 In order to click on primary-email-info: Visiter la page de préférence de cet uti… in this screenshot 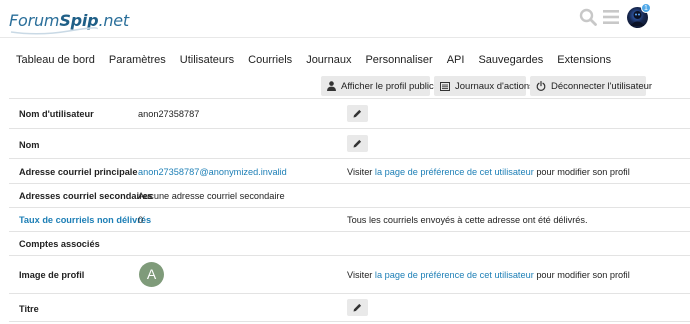, I will do `click(488, 172)`.